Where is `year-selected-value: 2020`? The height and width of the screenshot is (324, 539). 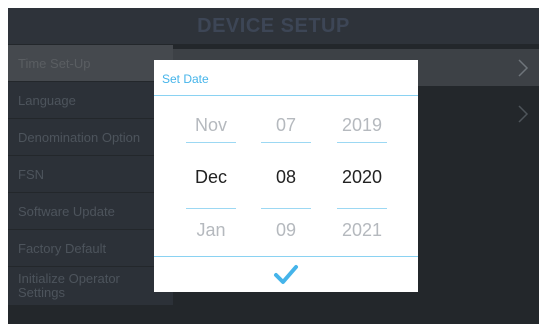 year-selected-value: 2020 is located at coordinates (362, 177).